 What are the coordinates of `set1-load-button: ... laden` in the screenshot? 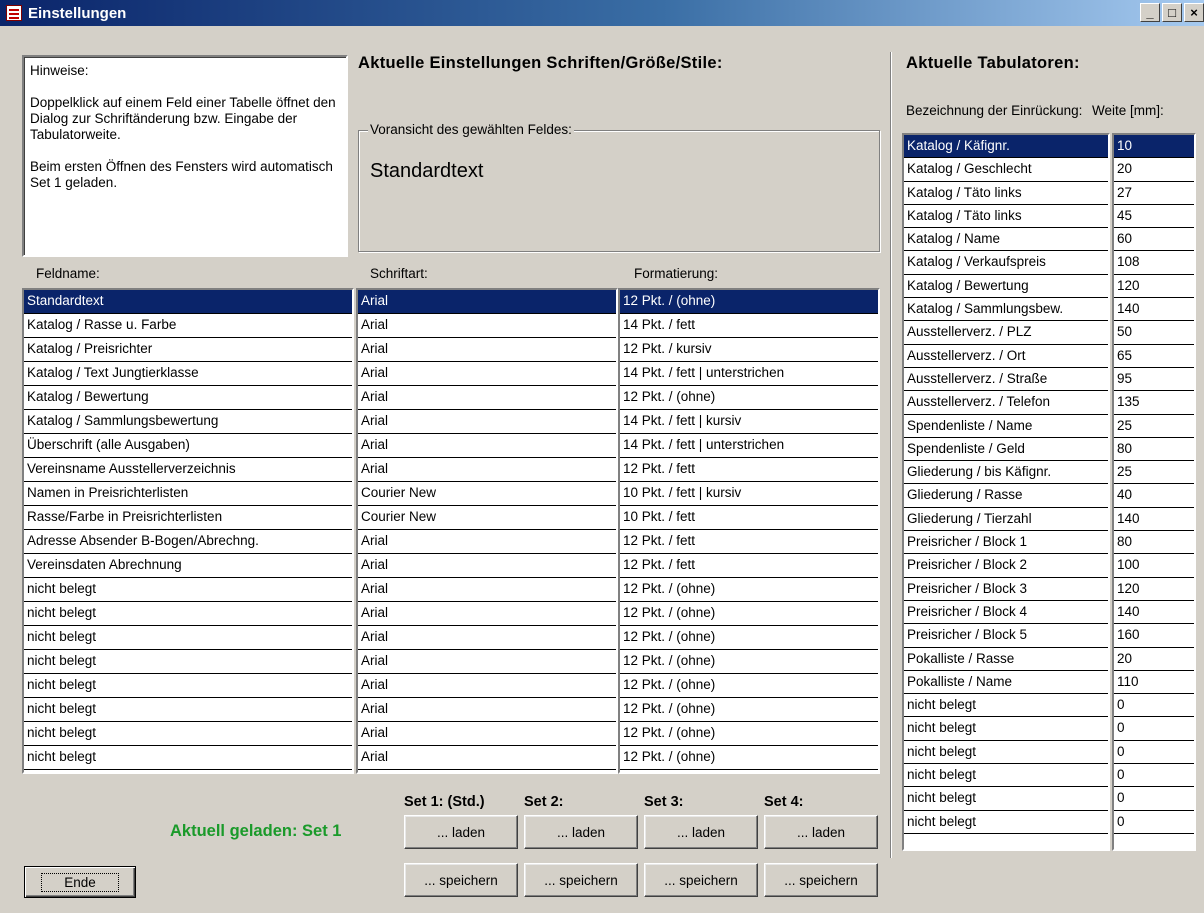 It's located at (461, 832).